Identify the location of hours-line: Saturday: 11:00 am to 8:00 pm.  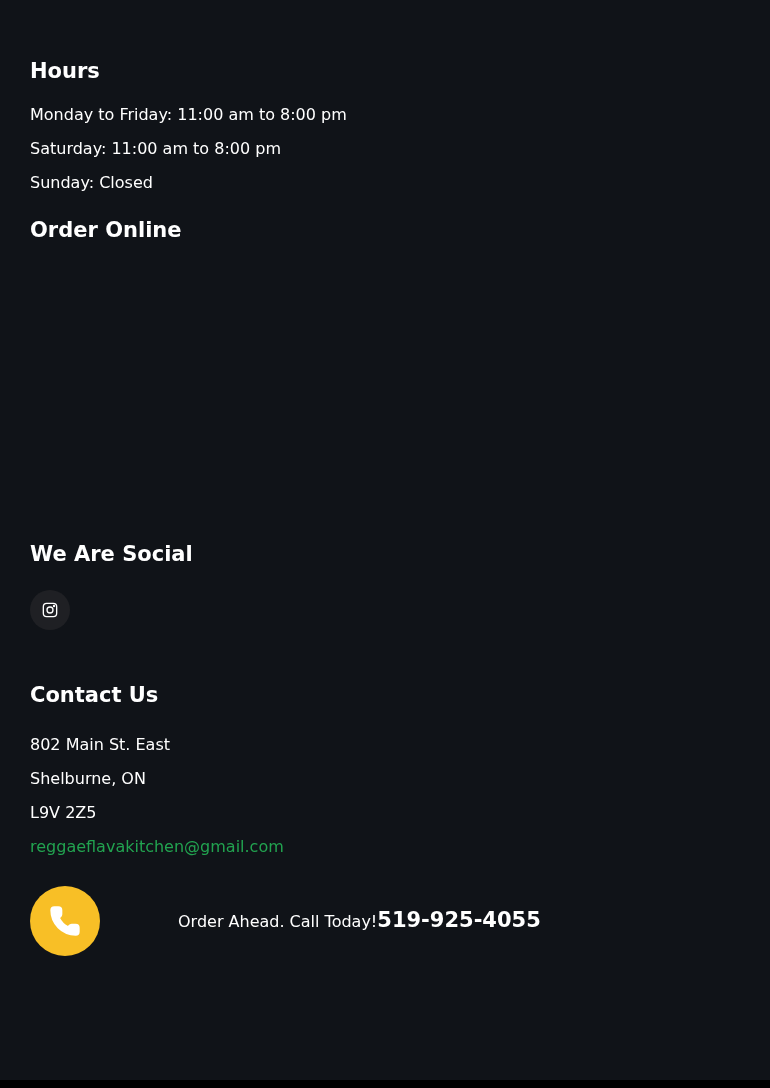
(155, 149).